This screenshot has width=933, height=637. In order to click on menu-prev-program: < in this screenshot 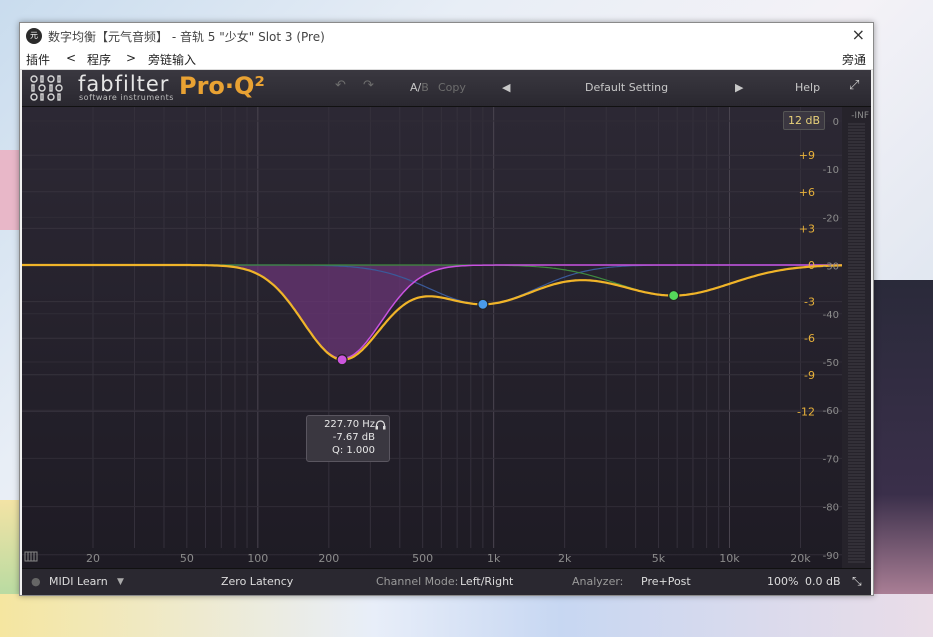, I will do `click(71, 58)`.